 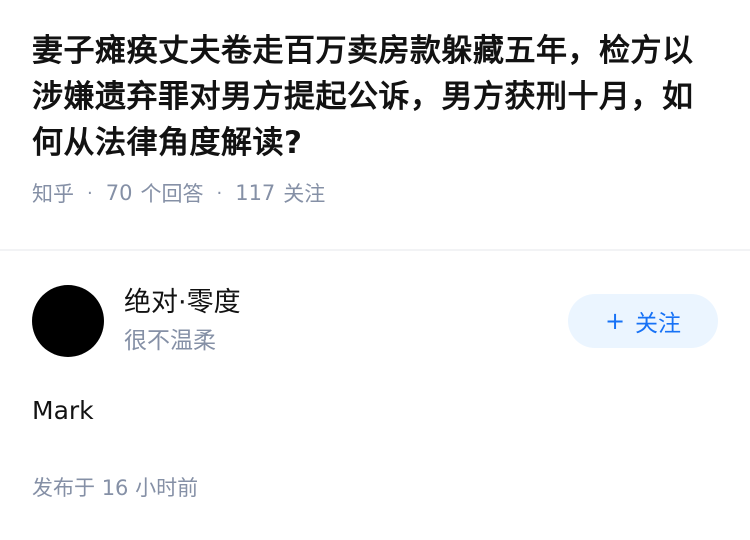 What do you see at coordinates (304, 194) in the screenshot?
I see `follow-count-label: 关注` at bounding box center [304, 194].